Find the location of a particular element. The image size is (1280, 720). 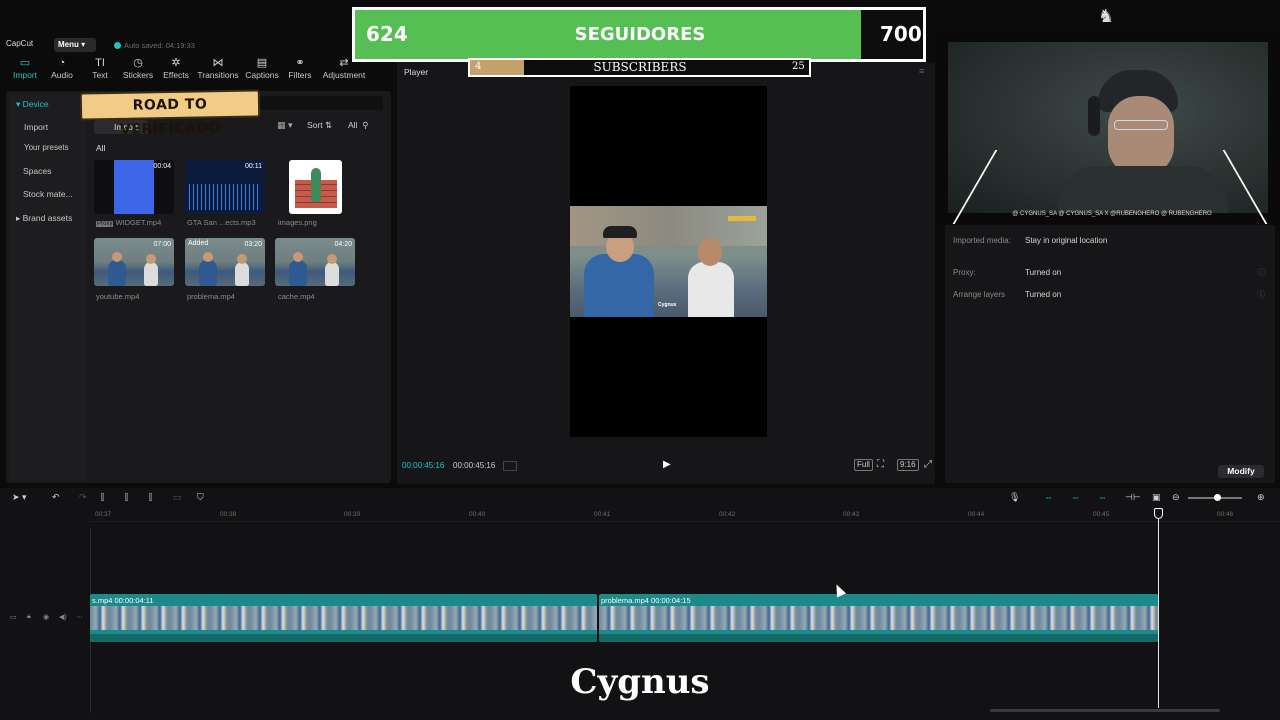

ruler-tick: 00:43 is located at coordinates (851, 514).